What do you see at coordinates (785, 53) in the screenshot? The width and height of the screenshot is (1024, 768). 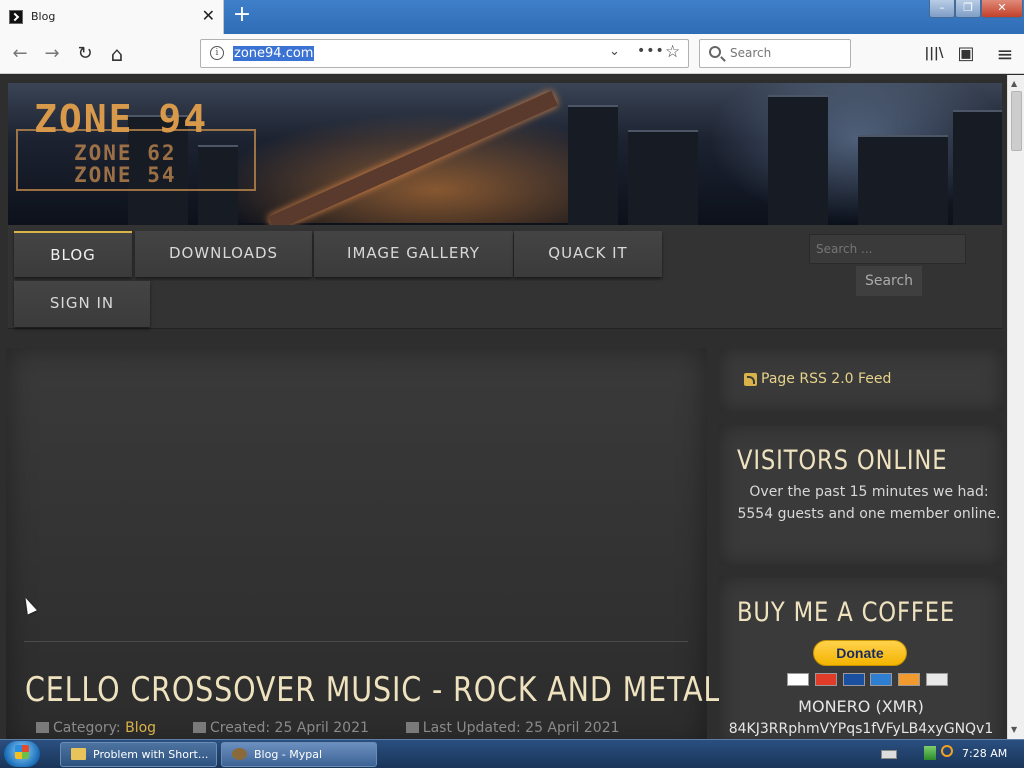 I see `browser-search-input` at bounding box center [785, 53].